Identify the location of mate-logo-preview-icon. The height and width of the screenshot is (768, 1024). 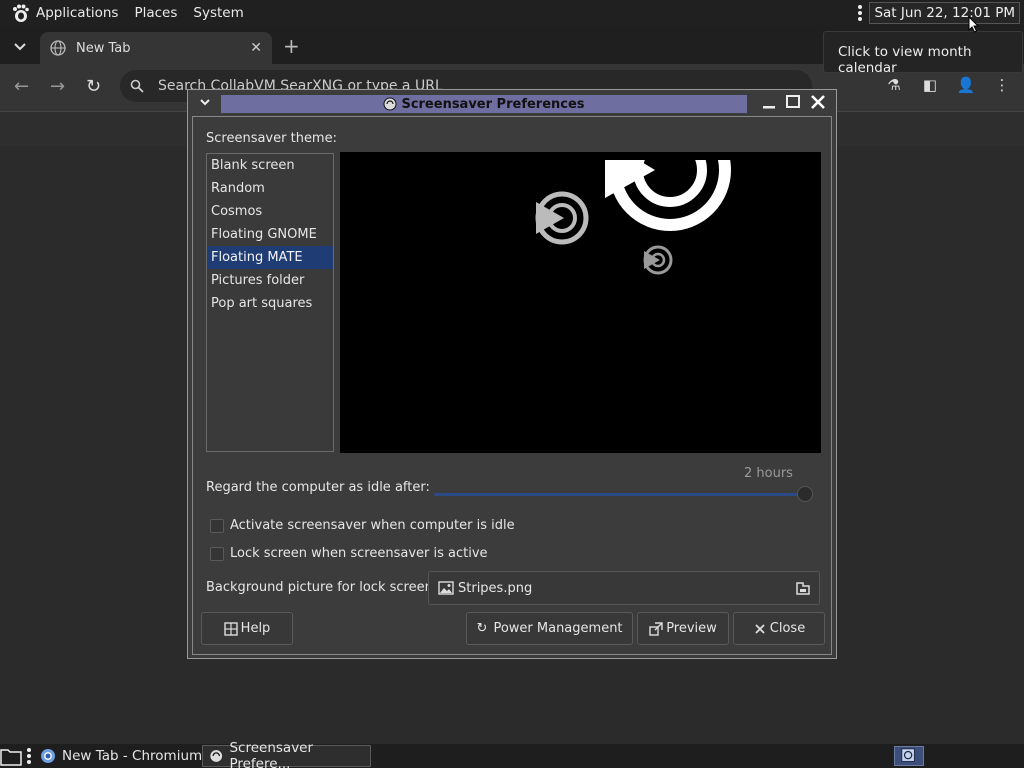
(637, 213).